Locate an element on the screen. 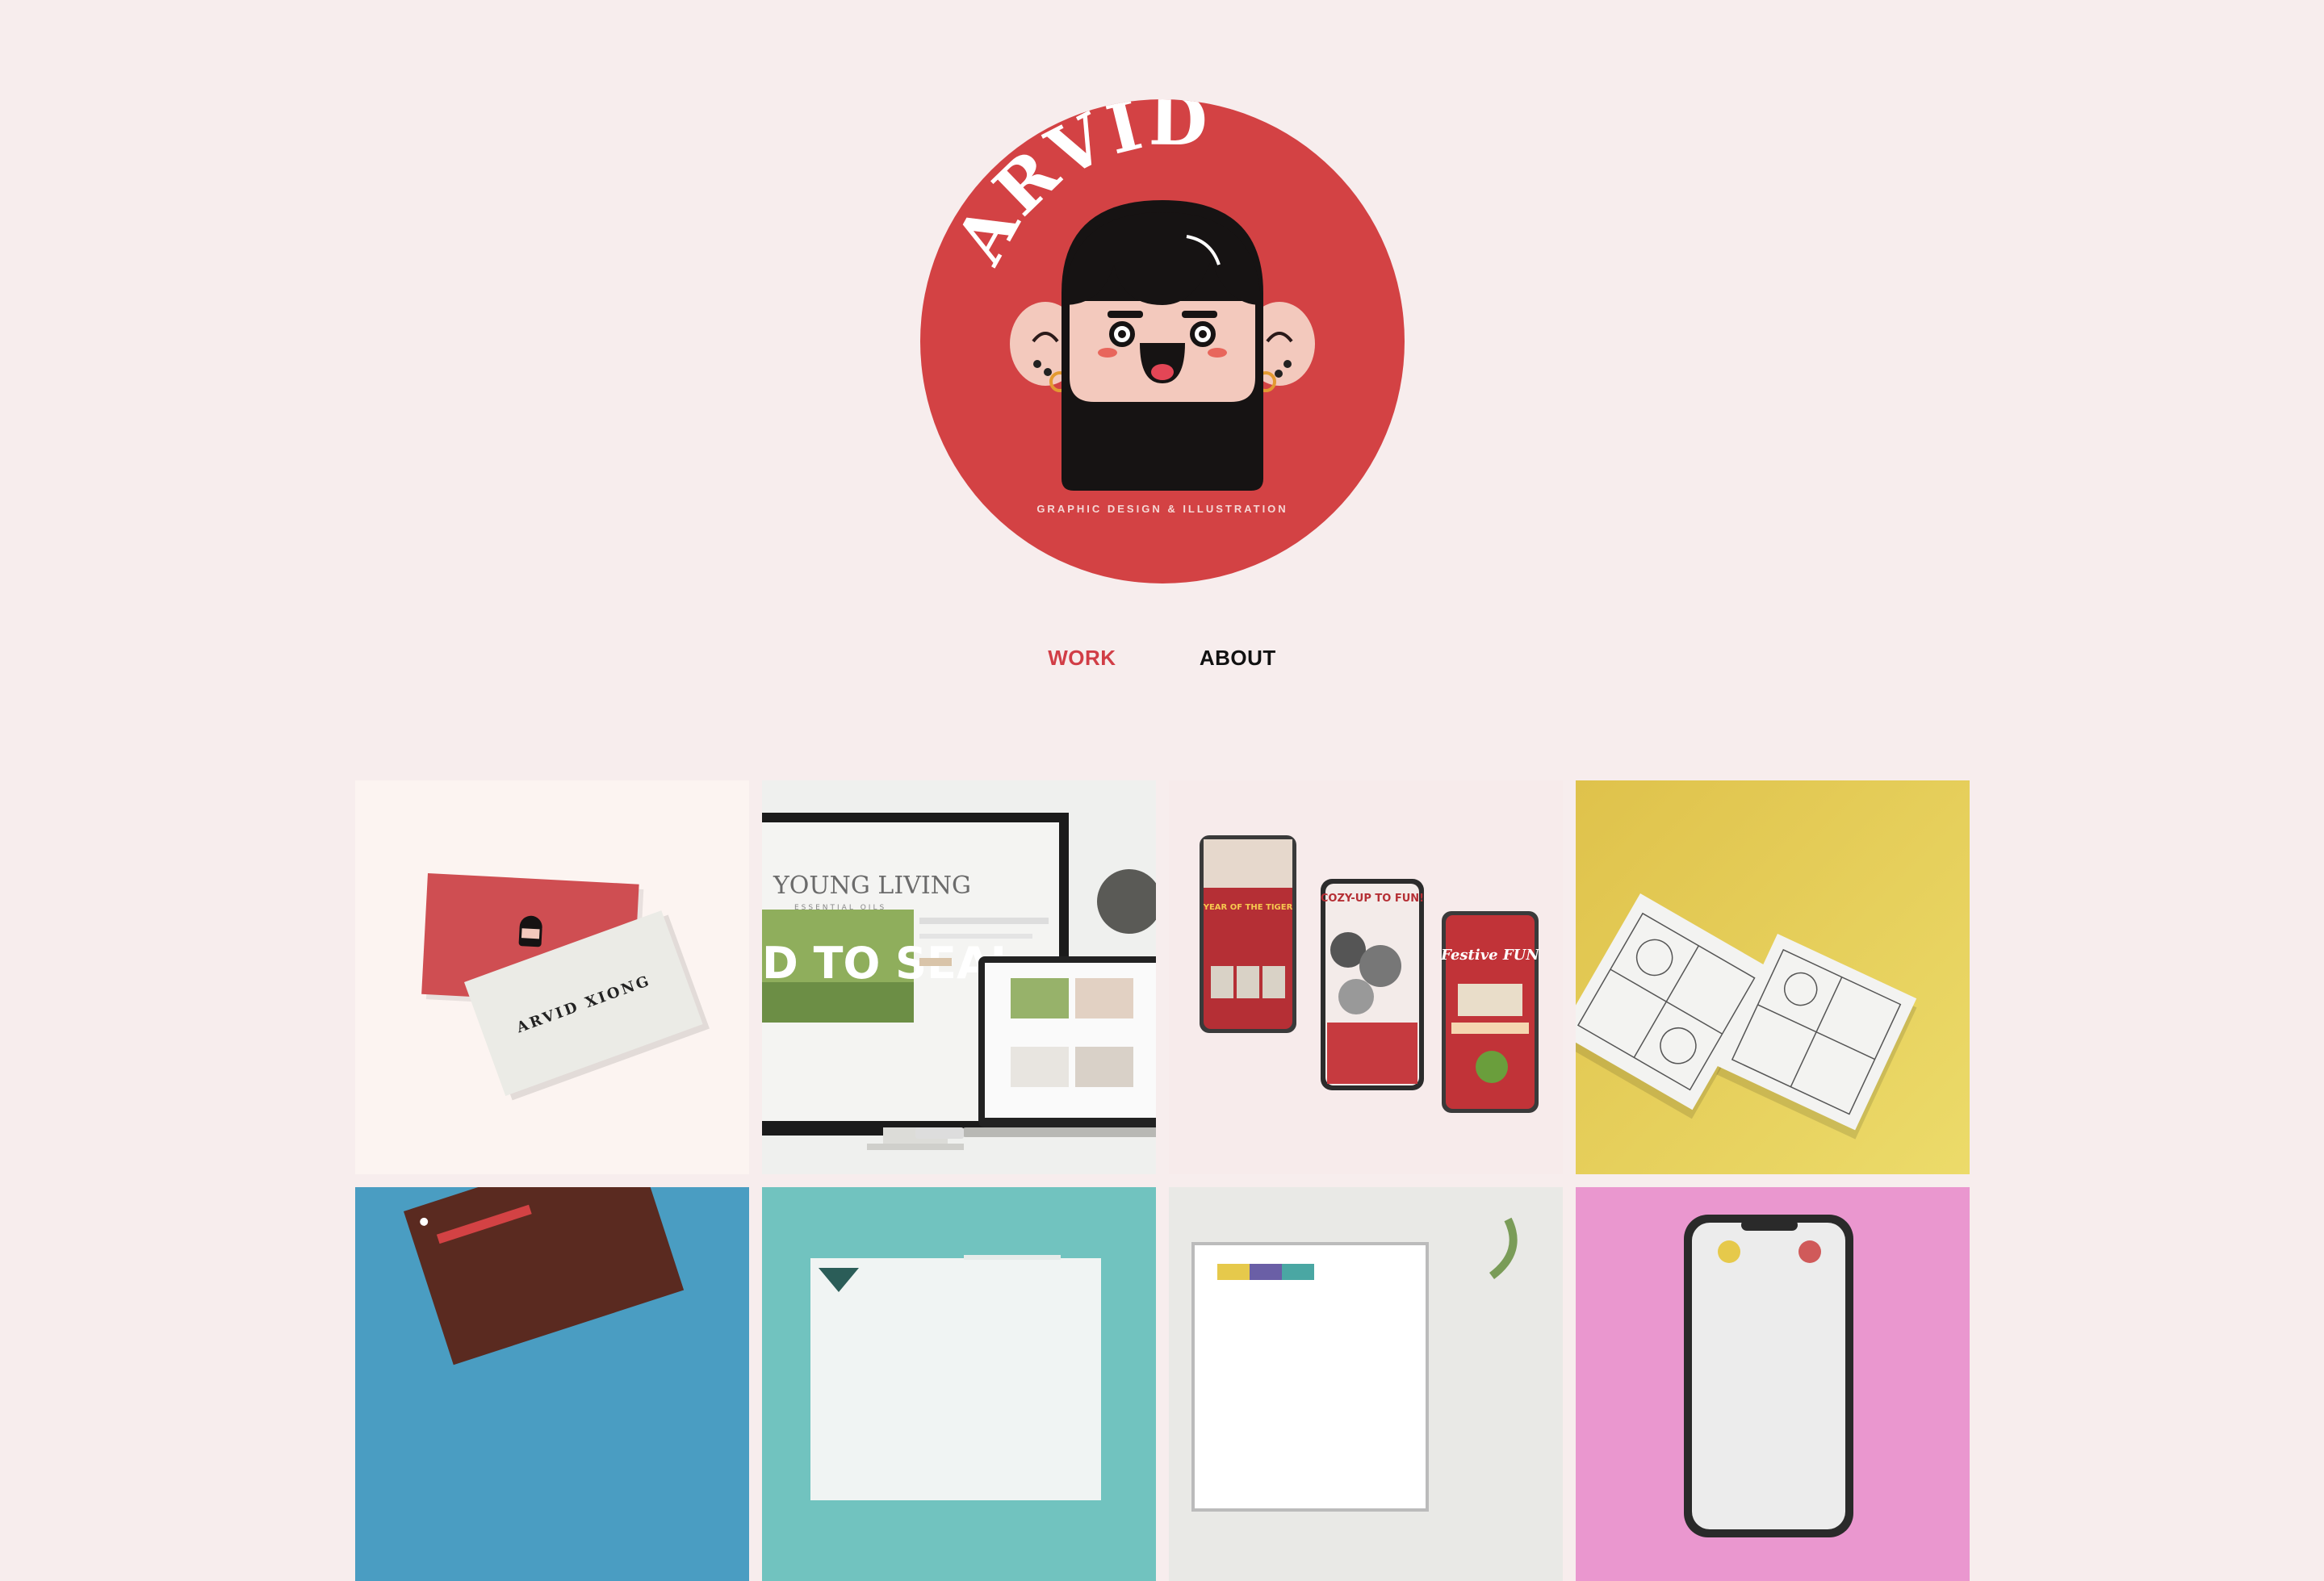  ad3-headline: Festive FUN is located at coordinates (1490, 956).